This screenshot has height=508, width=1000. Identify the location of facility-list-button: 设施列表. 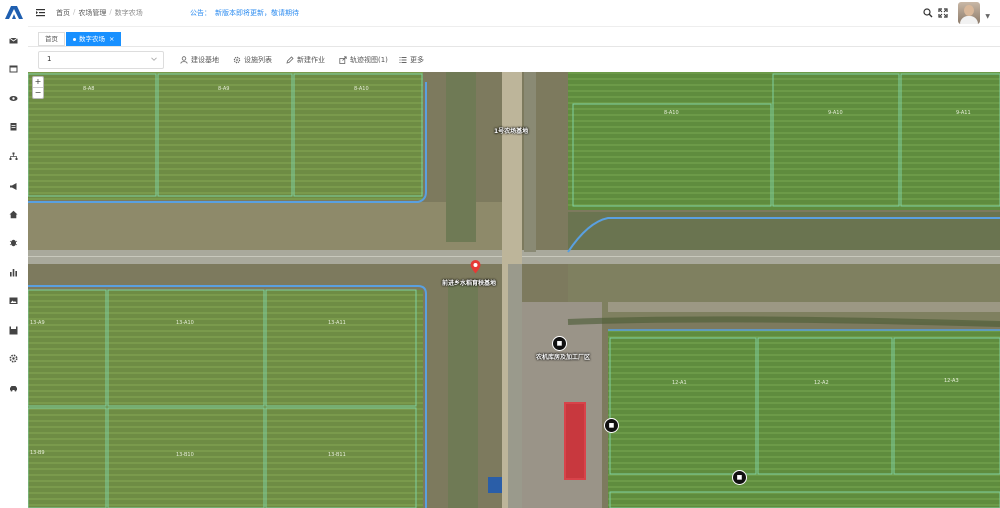
(252, 60).